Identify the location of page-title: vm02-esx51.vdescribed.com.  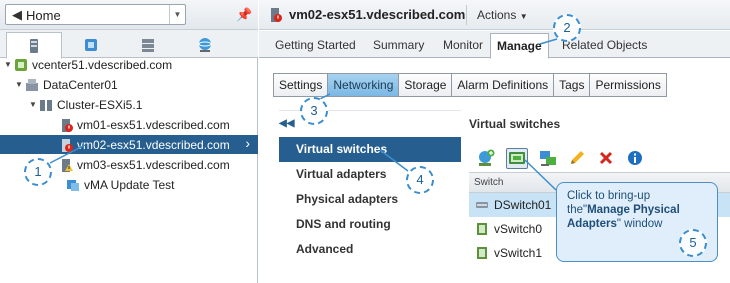
(377, 14).